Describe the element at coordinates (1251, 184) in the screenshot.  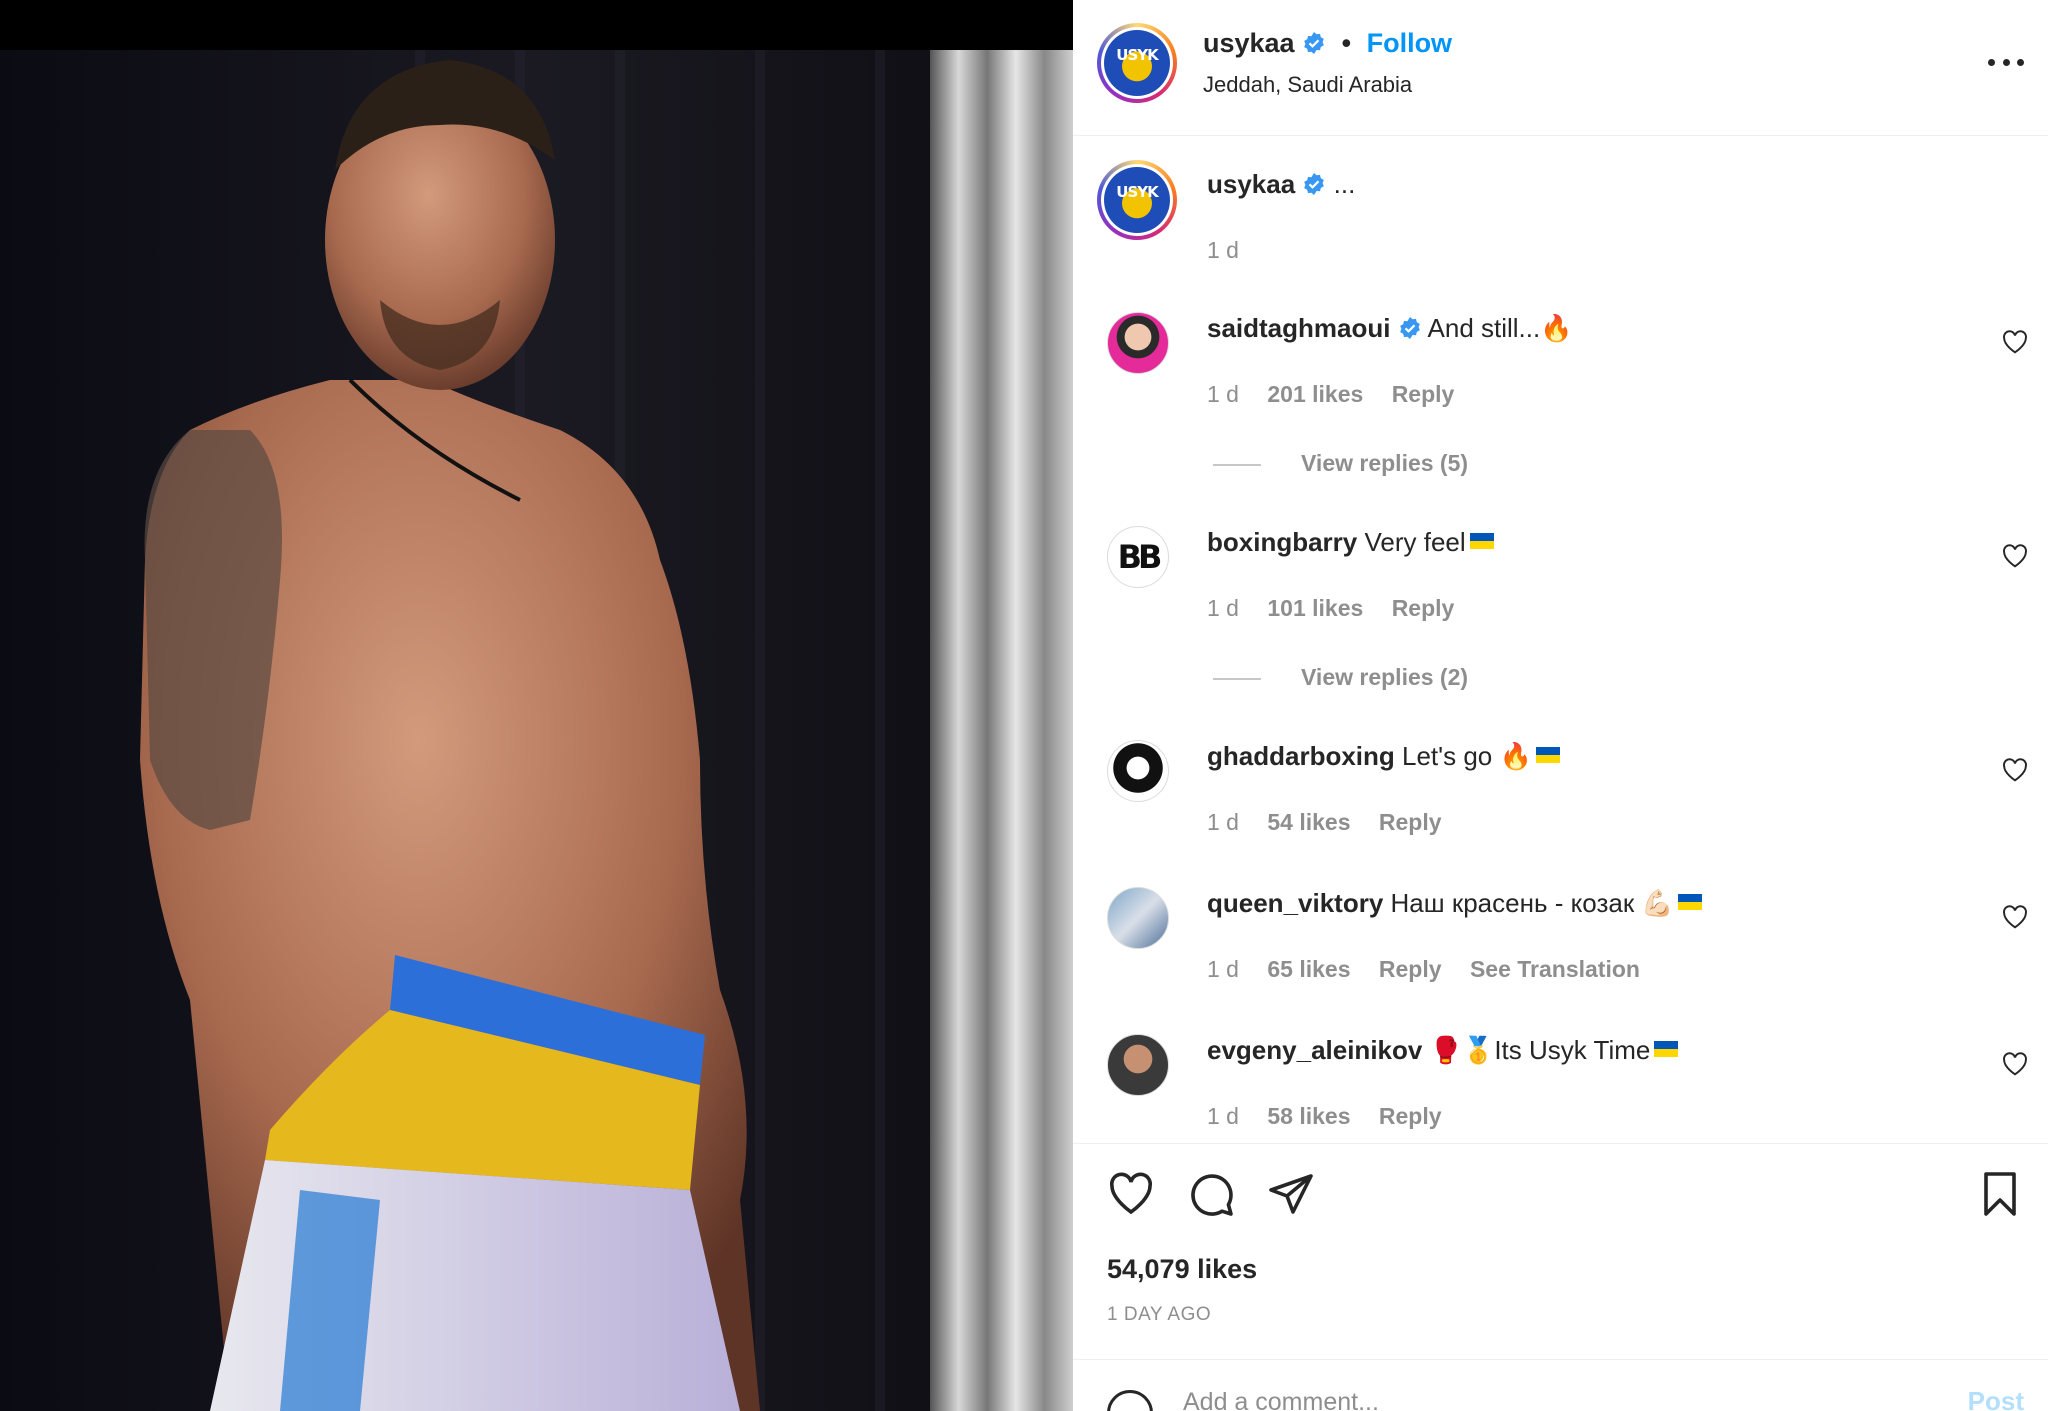
I see `caption-username: usykaa` at that location.